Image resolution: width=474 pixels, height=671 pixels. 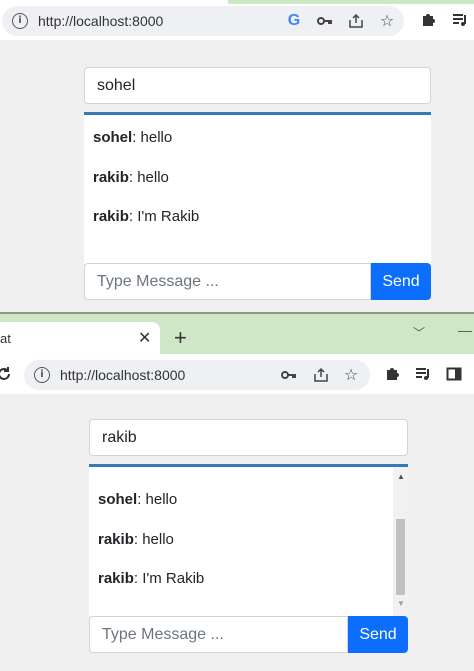 I want to click on browser-toolbar: i http://localhost:8000 ☆, so click(x=237, y=374).